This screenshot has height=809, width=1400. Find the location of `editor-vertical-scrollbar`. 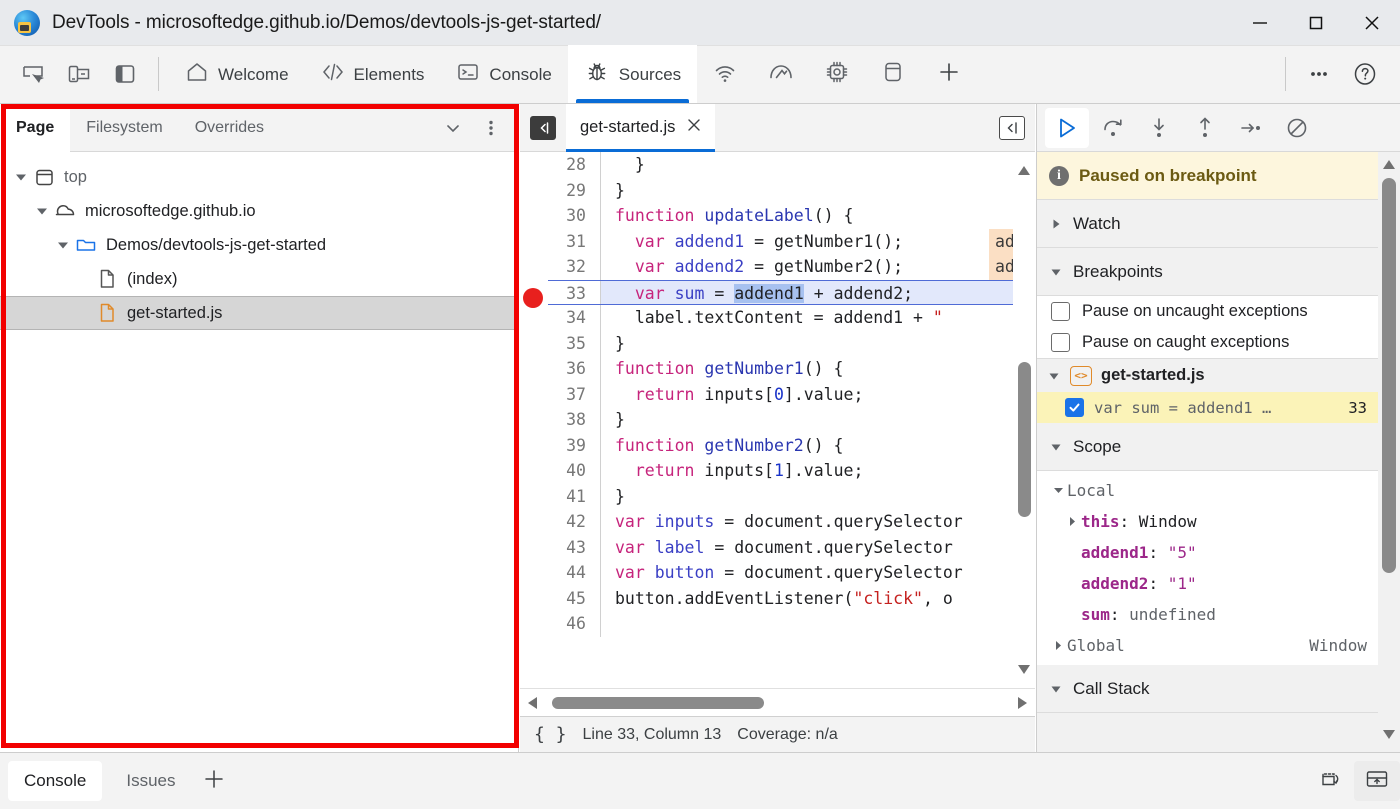

editor-vertical-scrollbar is located at coordinates (1024, 420).